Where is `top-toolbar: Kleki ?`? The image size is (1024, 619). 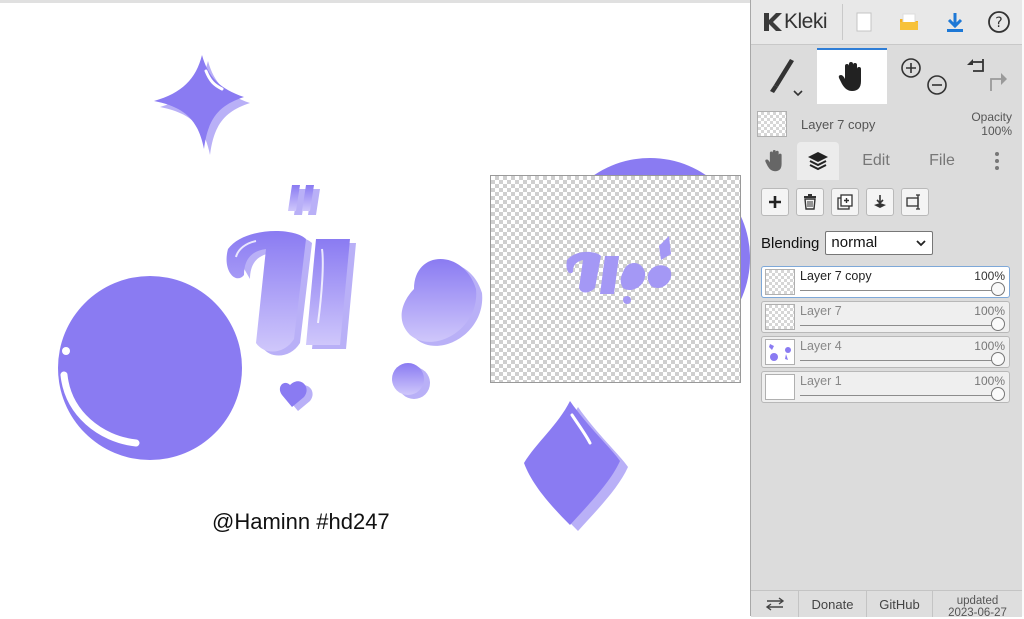
top-toolbar: Kleki ? is located at coordinates (886, 22).